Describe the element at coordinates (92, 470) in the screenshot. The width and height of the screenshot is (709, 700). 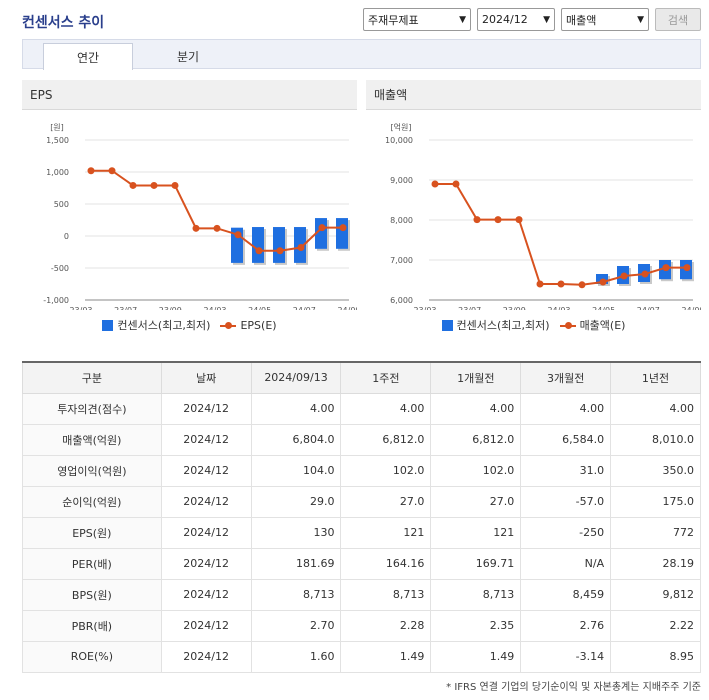
I see `row-label: 영업이익(억원)` at that location.